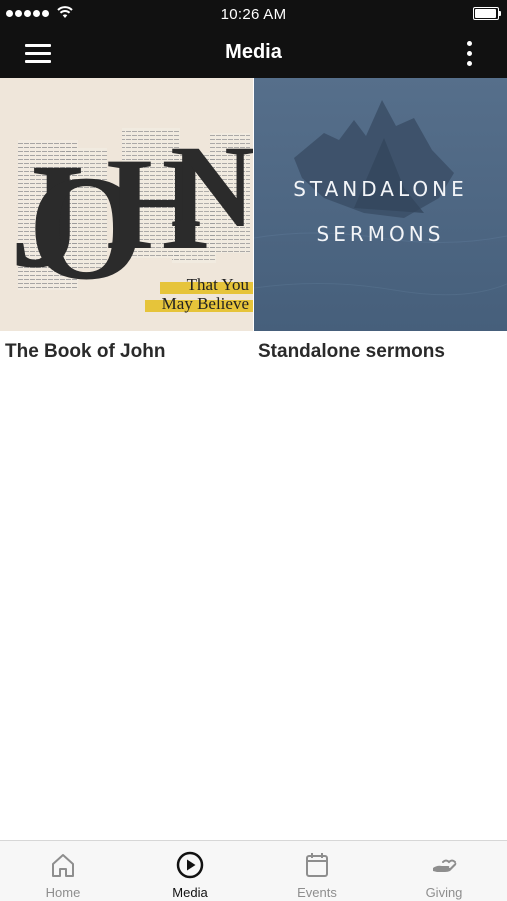 Image resolution: width=507 pixels, height=901 pixels. What do you see at coordinates (126, 204) in the screenshot?
I see `book-of-john-artwork: J O H N That You May Believe` at bounding box center [126, 204].